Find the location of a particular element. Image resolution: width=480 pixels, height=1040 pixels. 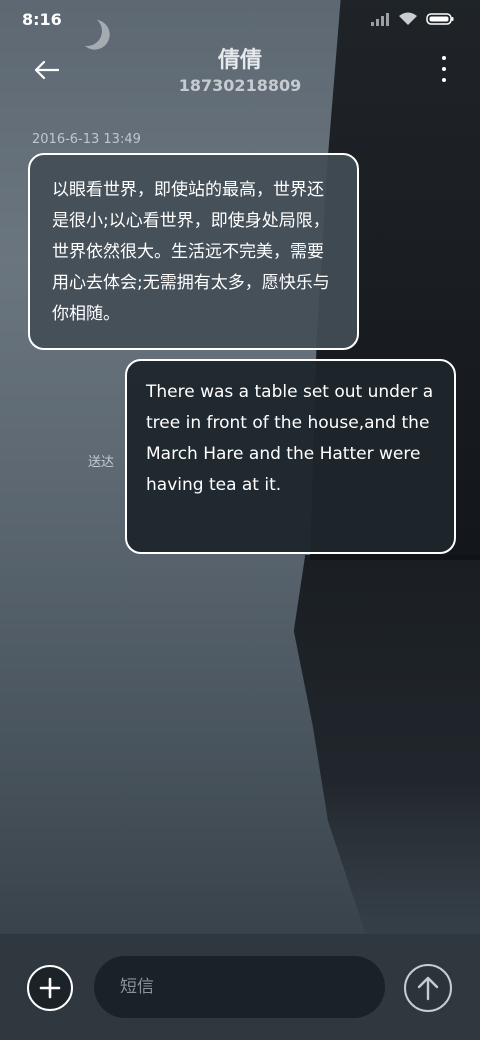

plus-icon is located at coordinates (50, 988).